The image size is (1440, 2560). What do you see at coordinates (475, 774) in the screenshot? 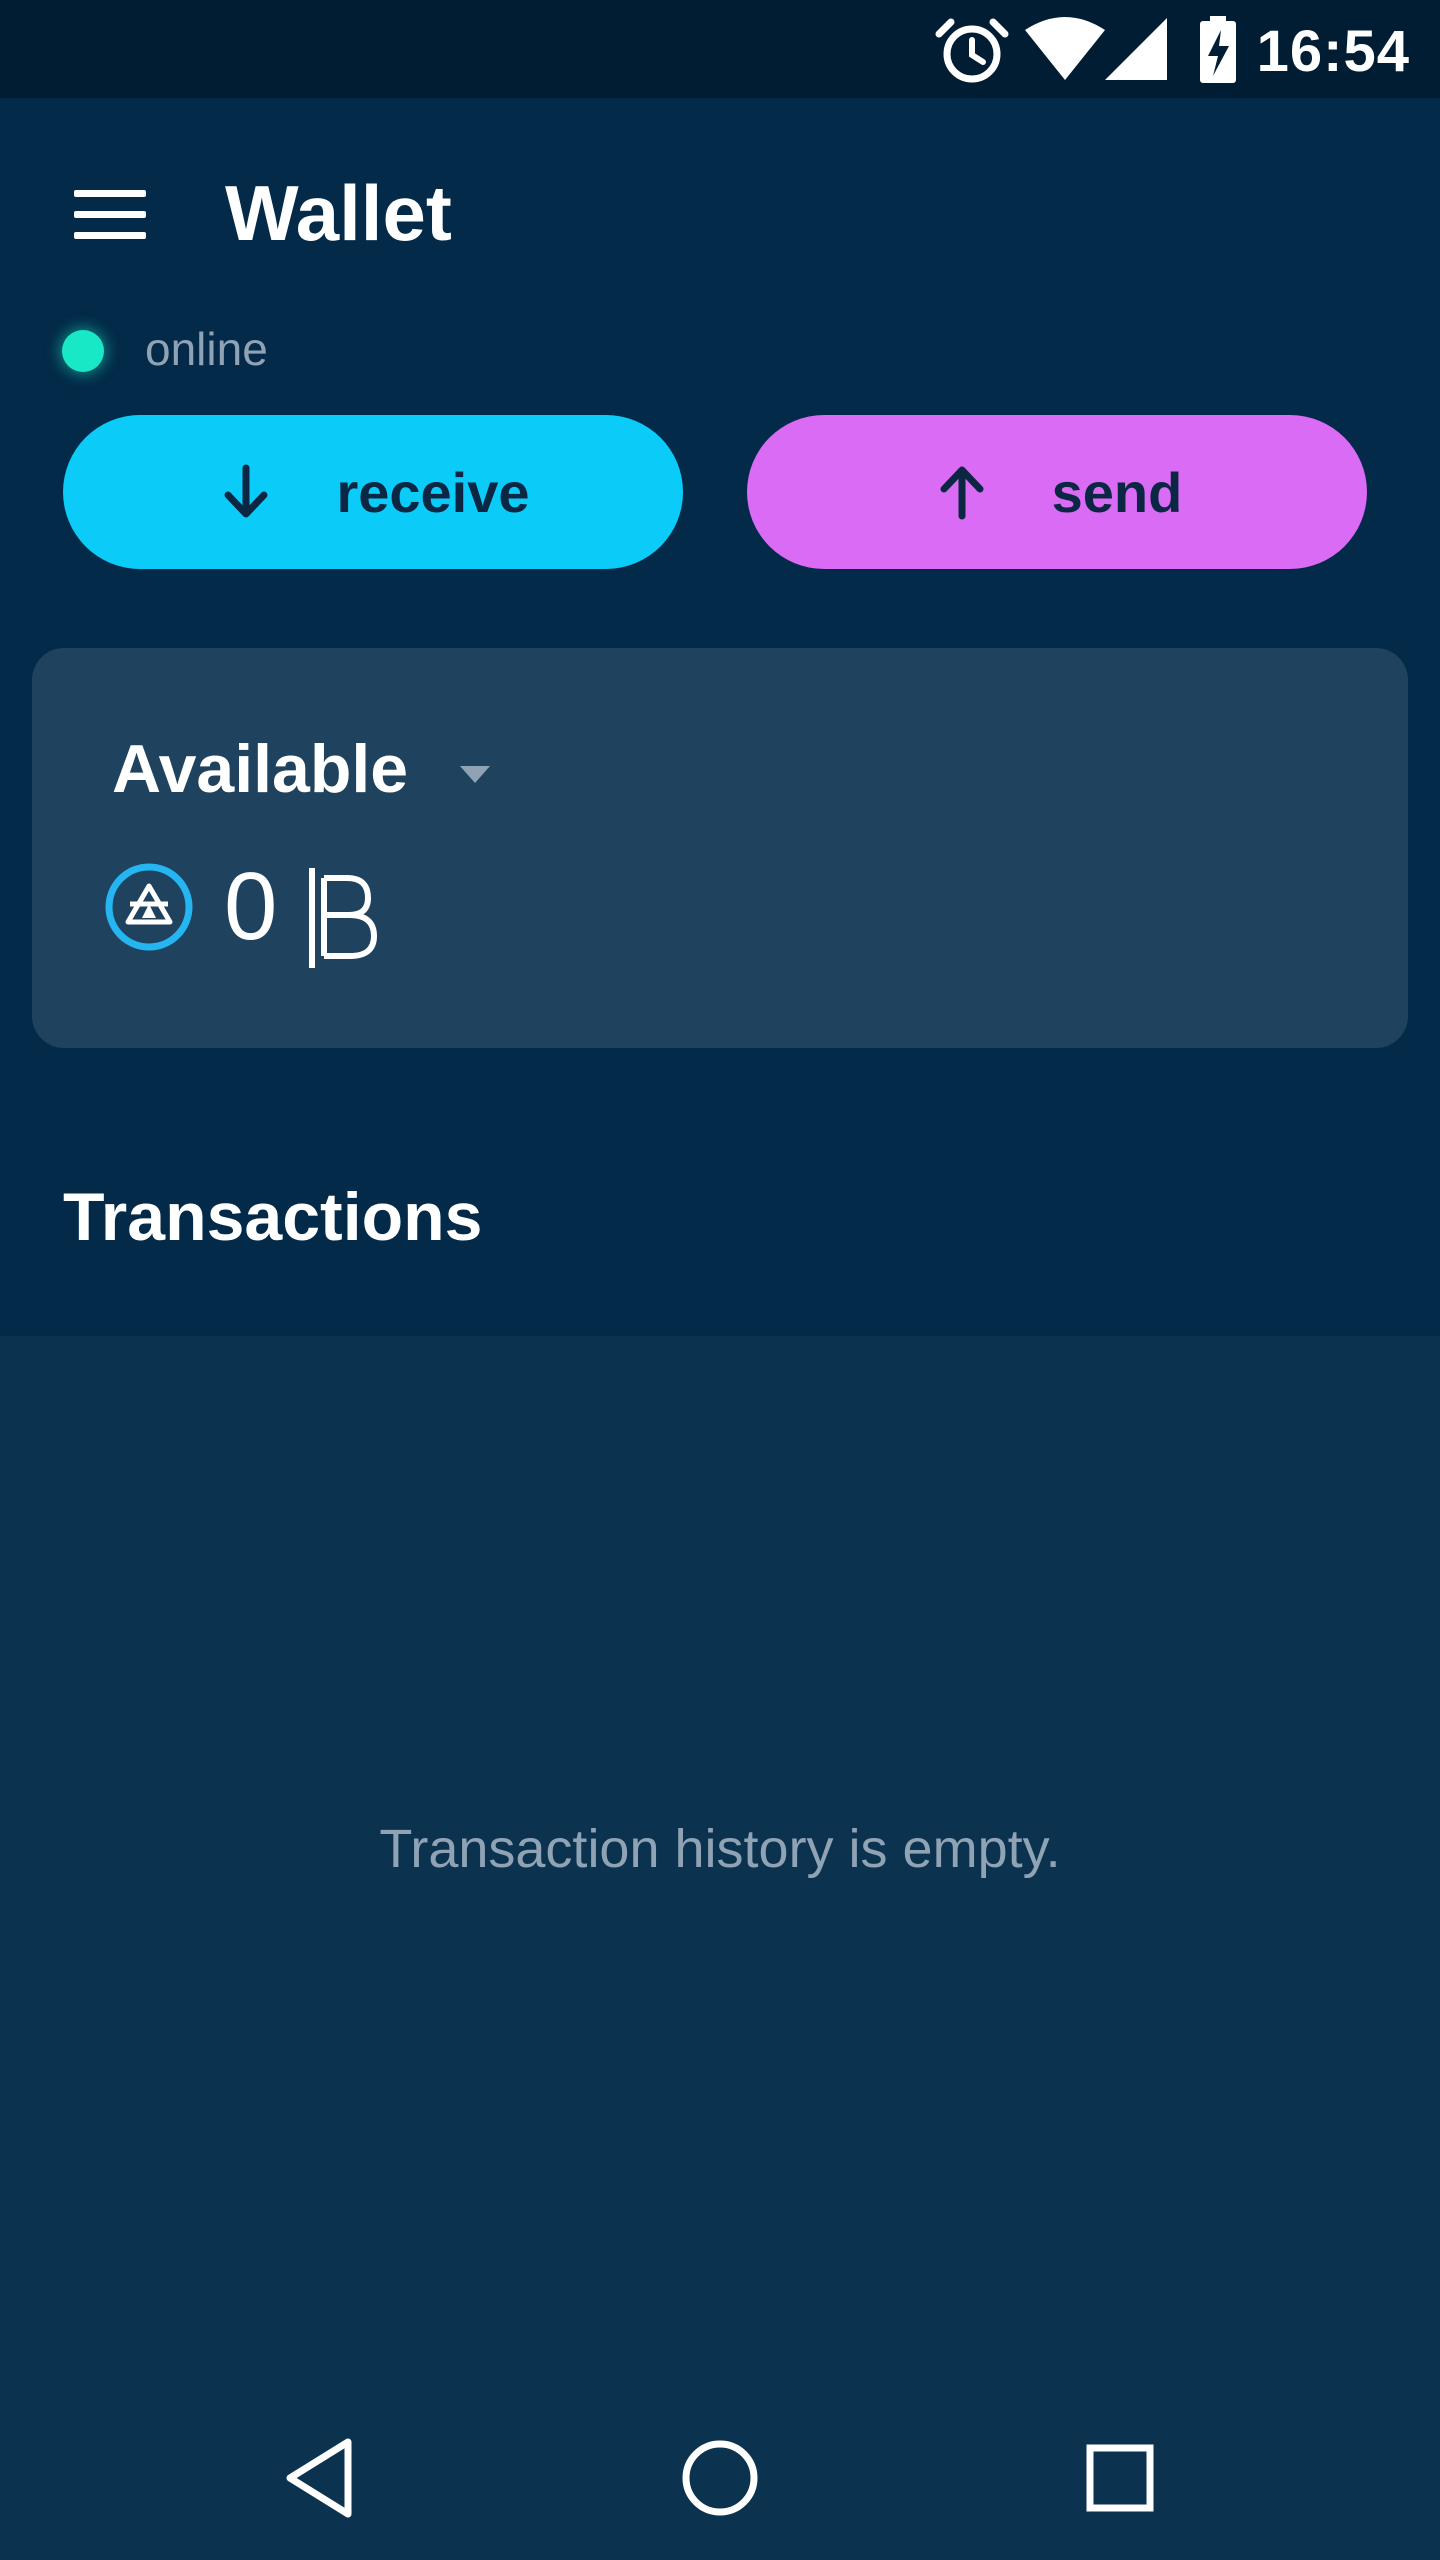
I see `dropdown-arrow-icon` at bounding box center [475, 774].